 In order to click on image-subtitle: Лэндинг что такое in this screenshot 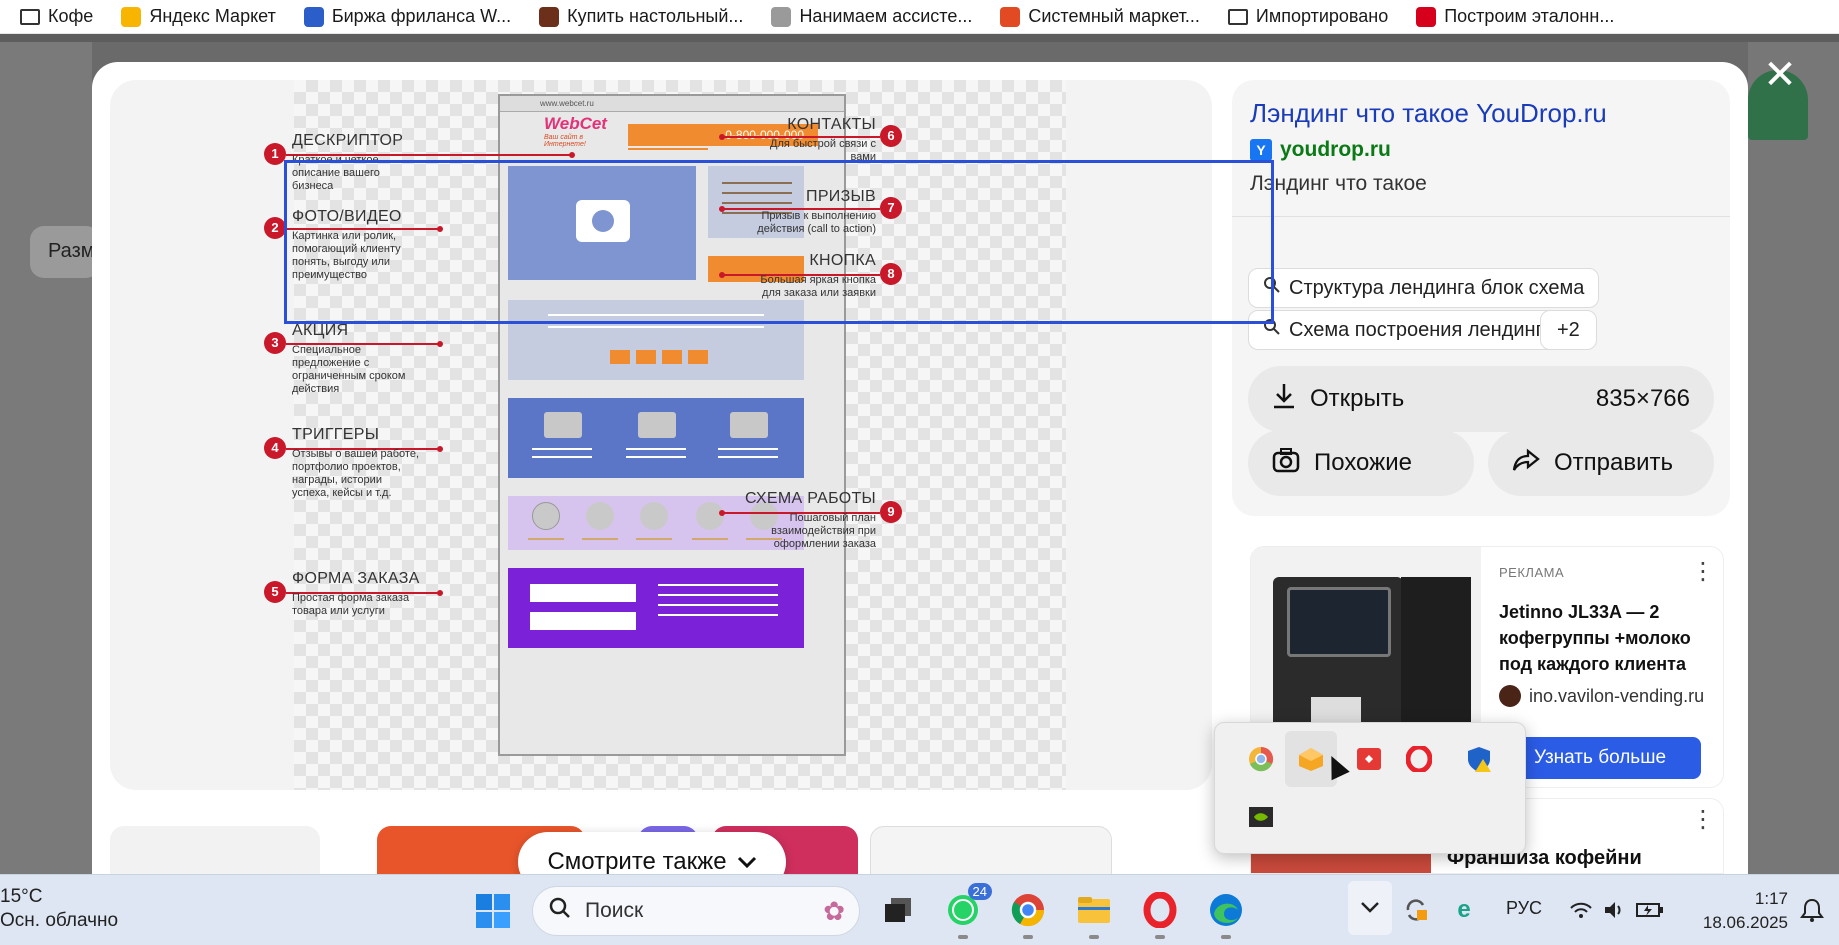, I will do `click(1338, 183)`.